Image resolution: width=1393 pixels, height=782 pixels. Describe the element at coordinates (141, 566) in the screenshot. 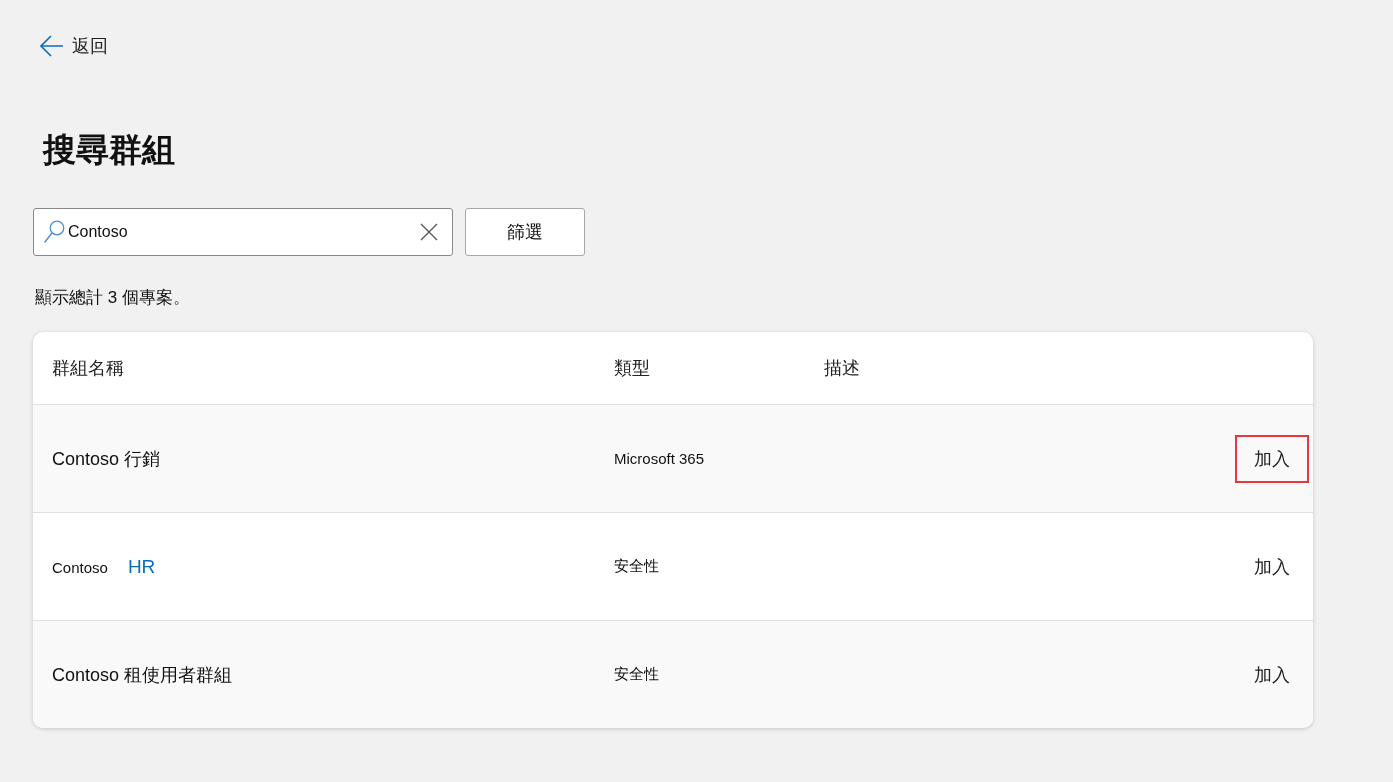

I see `group-link: HR` at that location.